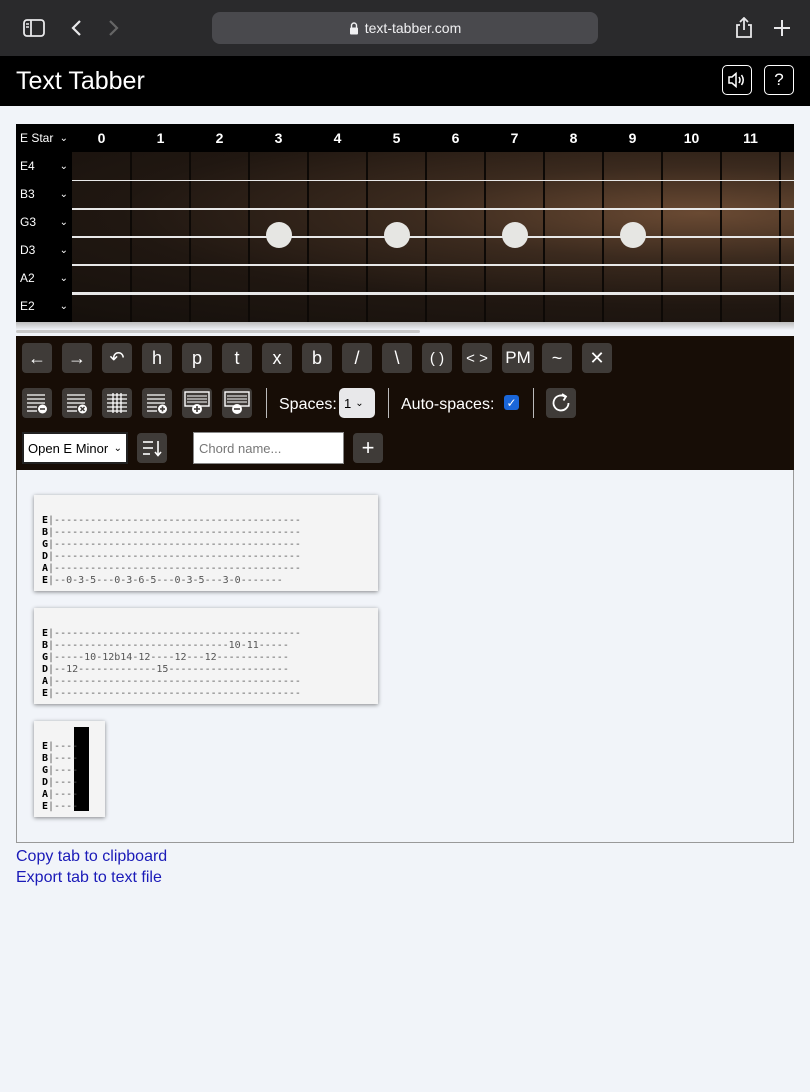  I want to click on back-icon, so click(76, 28).